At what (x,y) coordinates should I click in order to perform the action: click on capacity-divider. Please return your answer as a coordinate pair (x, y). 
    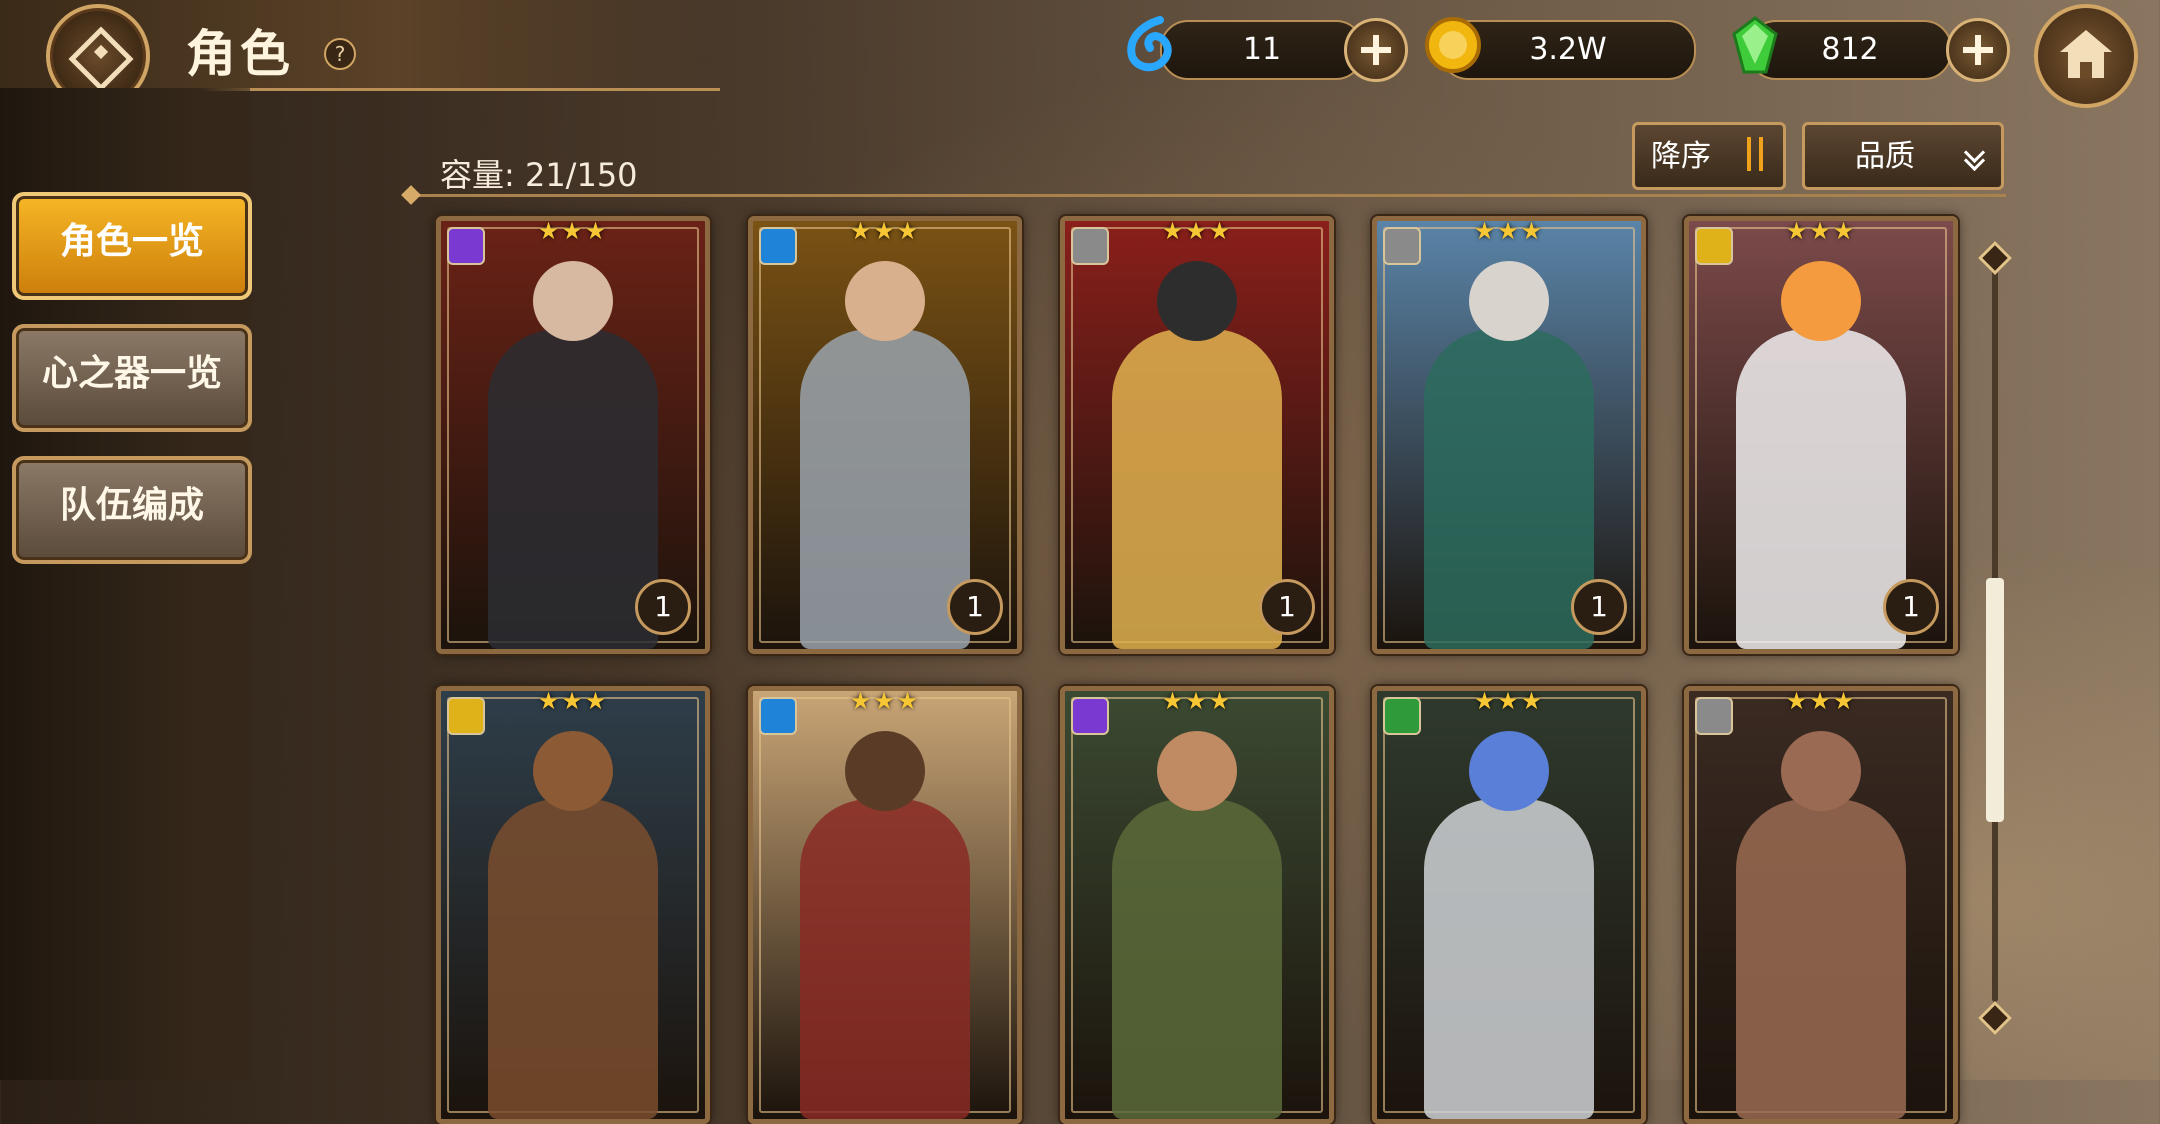
    Looking at the image, I should click on (1208, 195).